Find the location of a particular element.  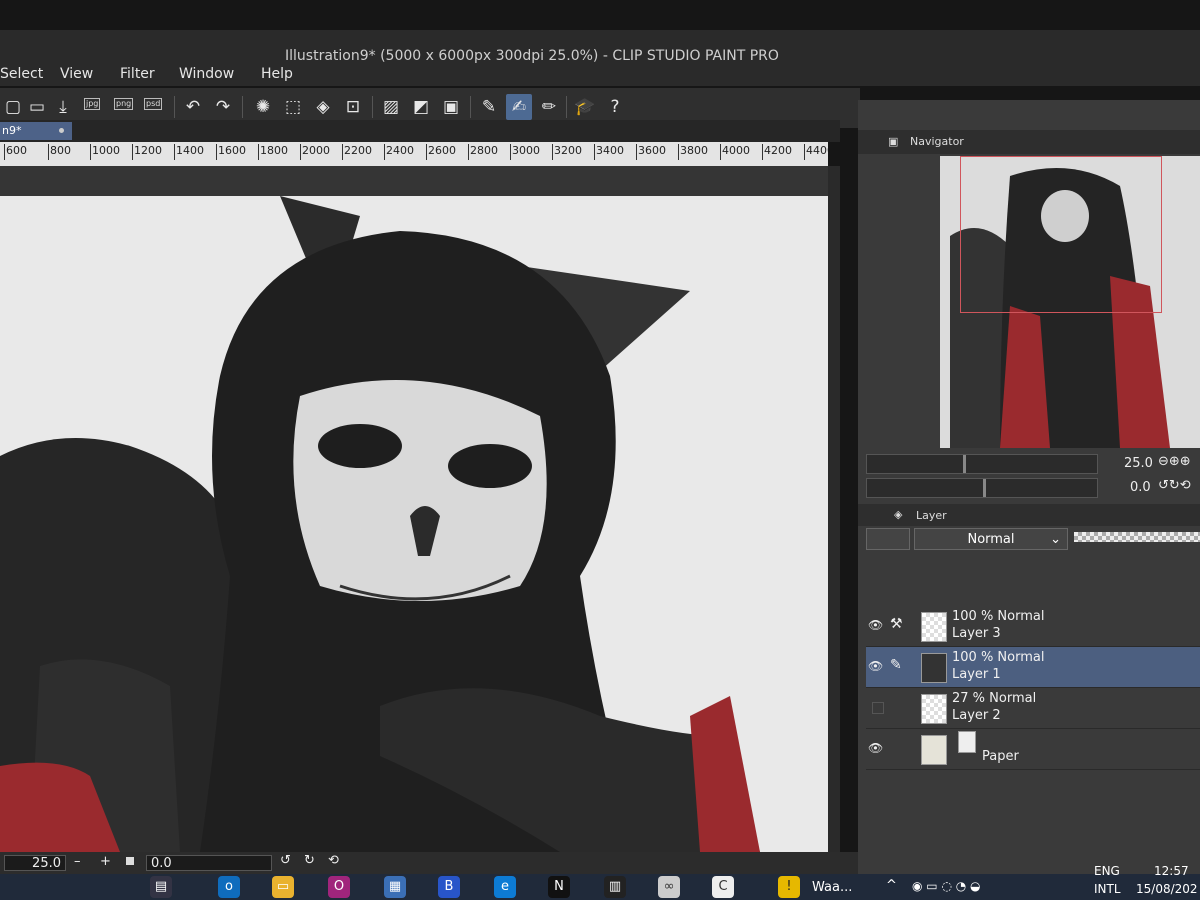

menu-help: Help is located at coordinates (277, 74).